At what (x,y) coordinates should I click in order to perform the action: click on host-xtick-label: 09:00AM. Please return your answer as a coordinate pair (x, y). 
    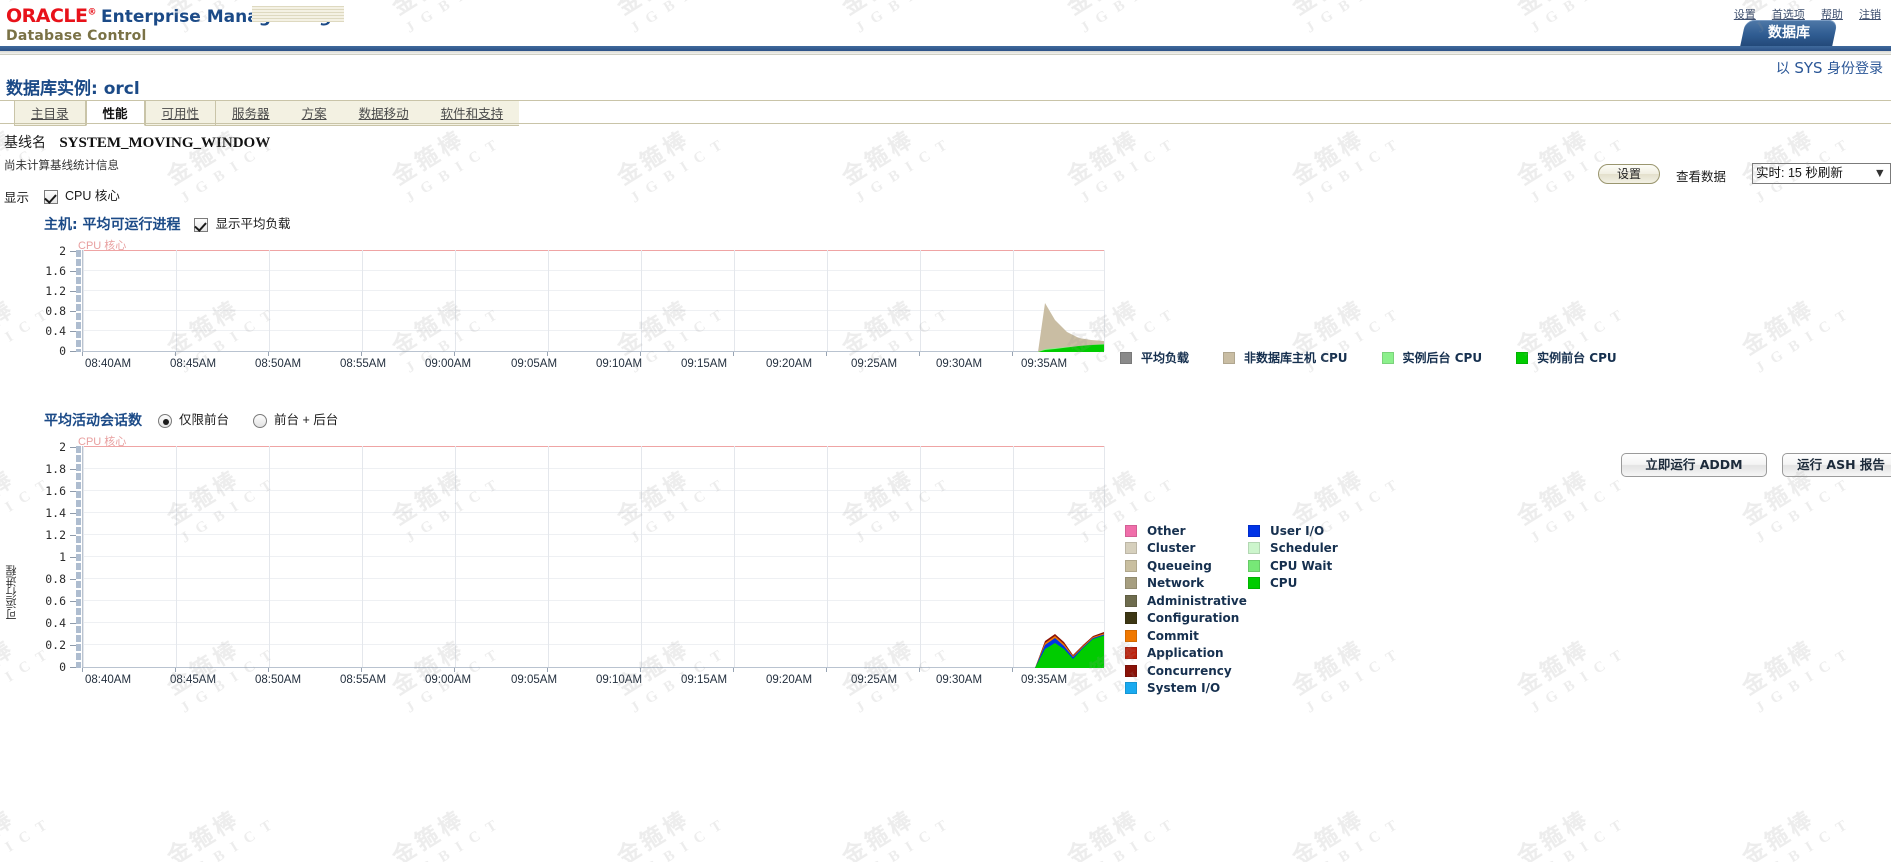
    Looking at the image, I should click on (448, 364).